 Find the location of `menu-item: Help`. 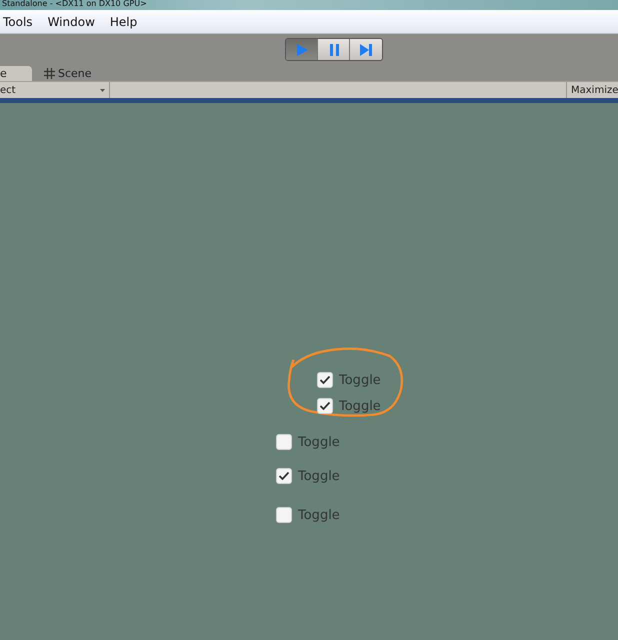

menu-item: Help is located at coordinates (125, 21).